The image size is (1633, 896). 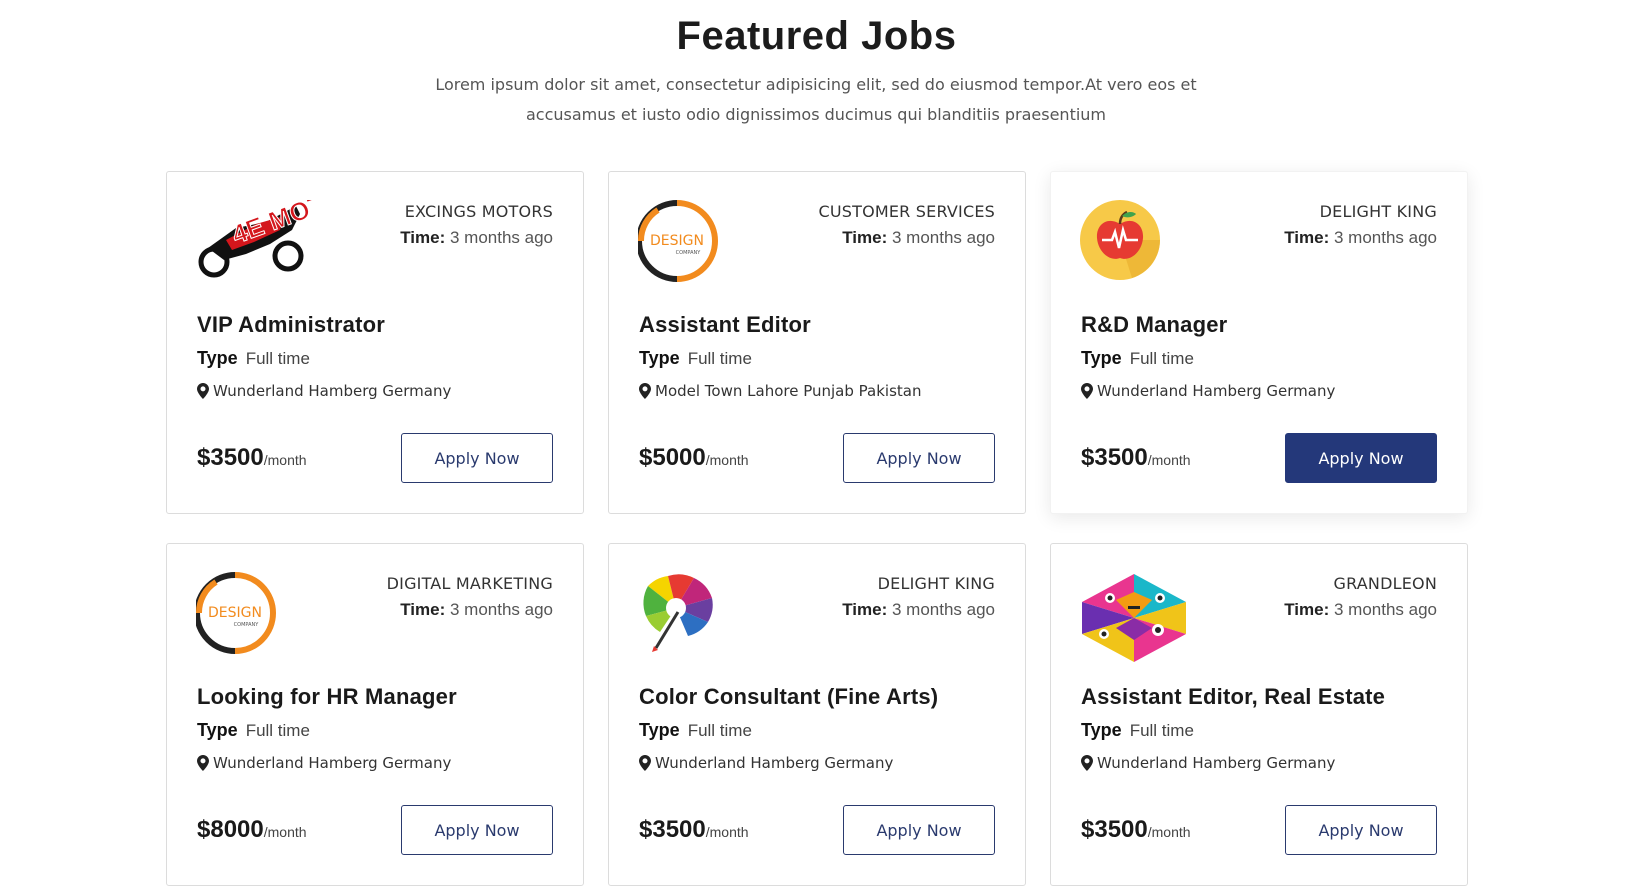 What do you see at coordinates (469, 583) in the screenshot?
I see `company-name: DIGITAL MARKETING` at bounding box center [469, 583].